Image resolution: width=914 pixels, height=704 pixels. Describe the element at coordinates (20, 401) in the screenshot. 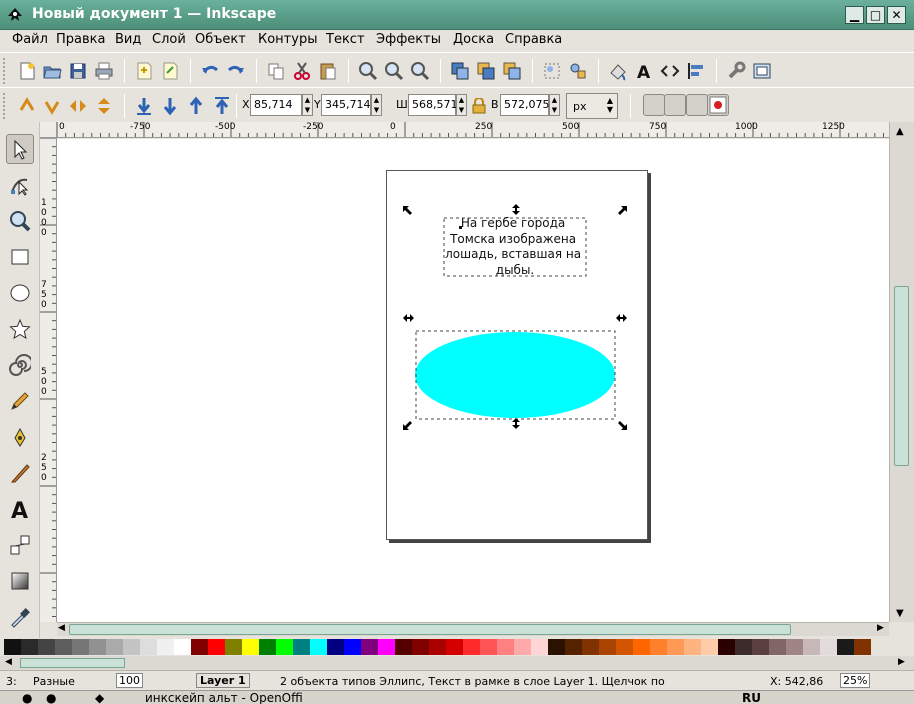

I see `pencil-tool` at that location.